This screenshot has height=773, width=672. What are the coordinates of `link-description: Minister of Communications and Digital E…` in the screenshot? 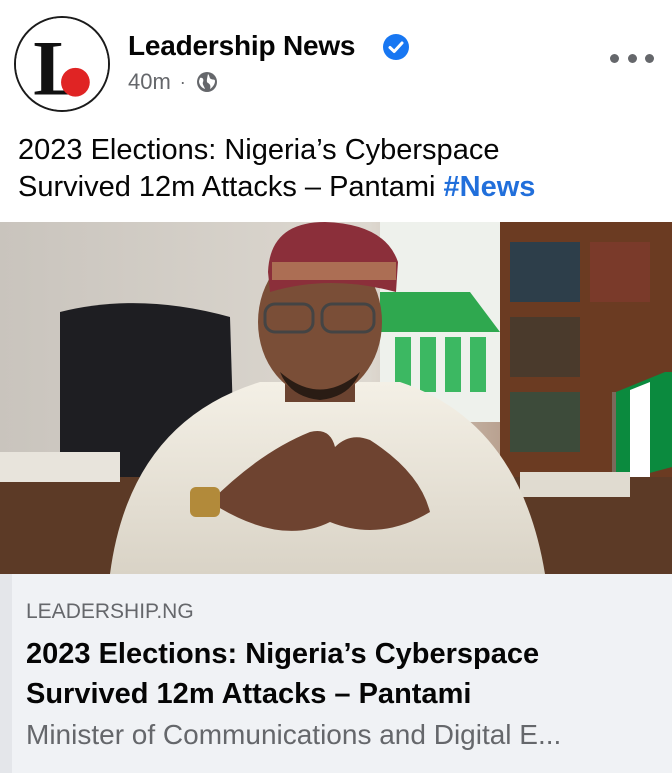 It's located at (294, 734).